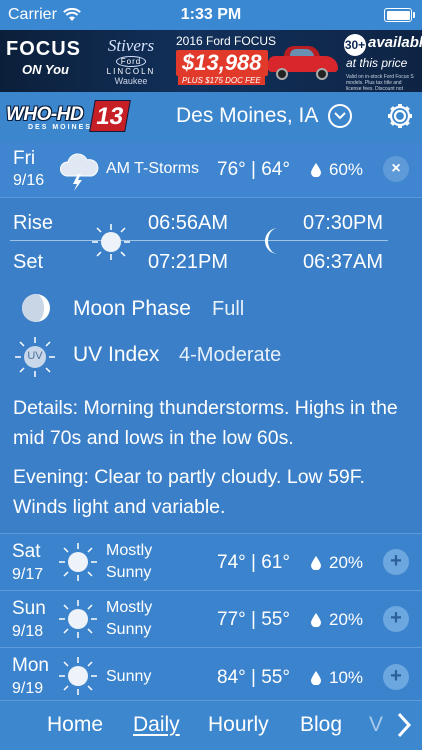 The width and height of the screenshot is (422, 750). What do you see at coordinates (45, 69) in the screenshot?
I see `ad-on-you-text: ON You` at bounding box center [45, 69].